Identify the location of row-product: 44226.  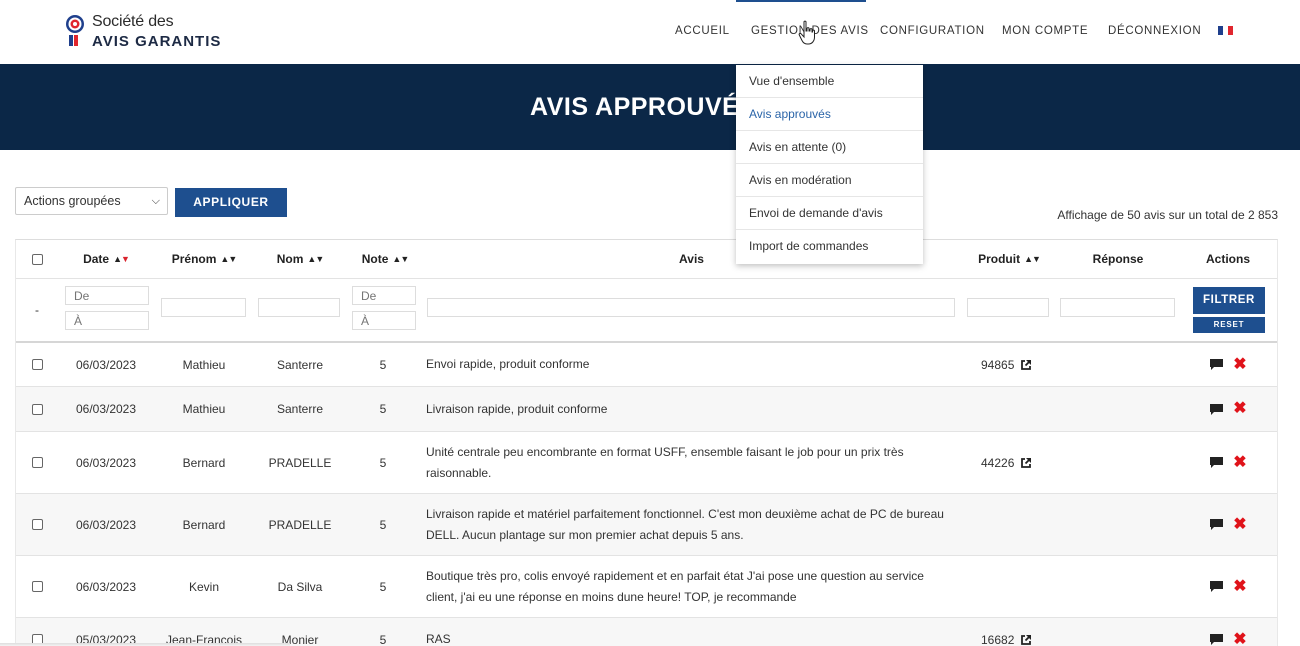
(1006, 463).